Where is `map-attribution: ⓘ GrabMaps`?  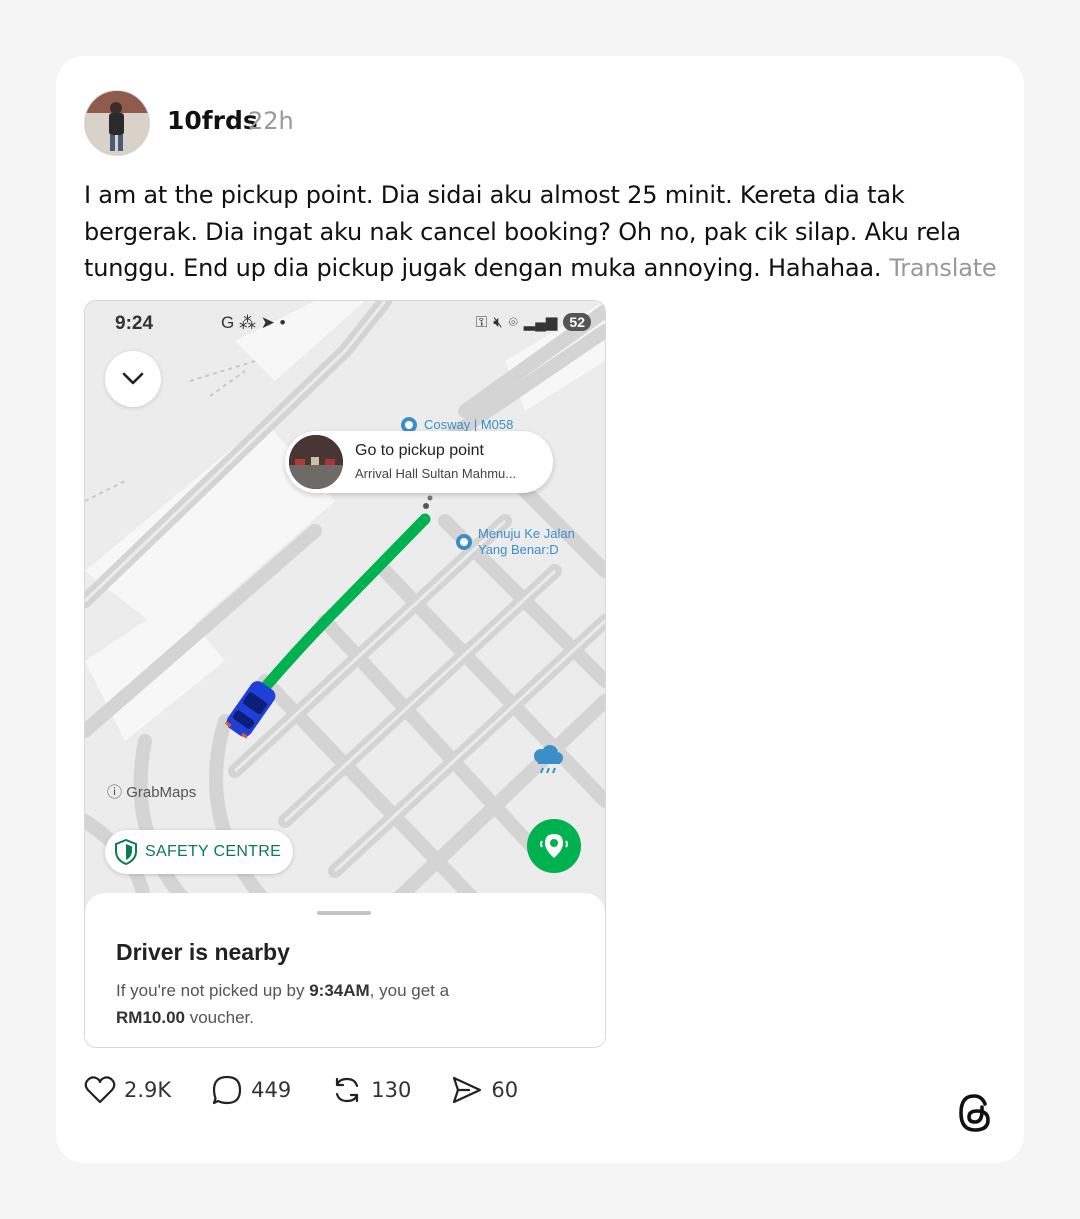
map-attribution: ⓘ GrabMaps is located at coordinates (151, 791).